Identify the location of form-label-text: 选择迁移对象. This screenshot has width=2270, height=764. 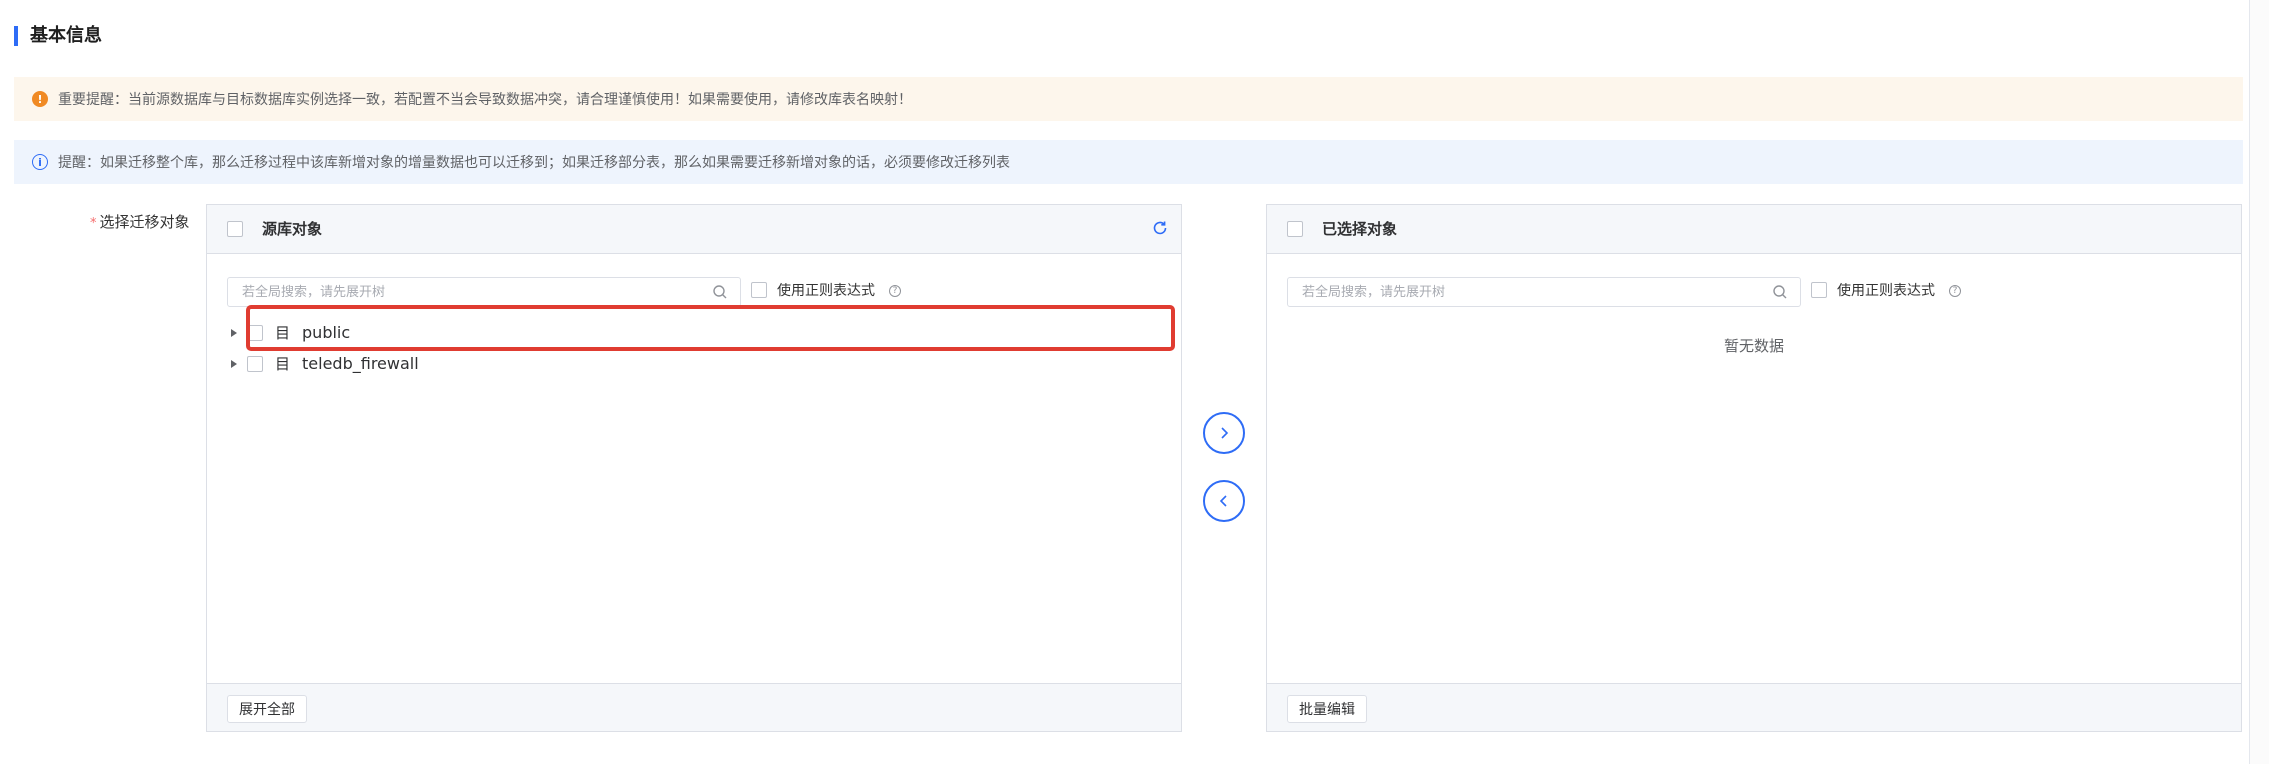
(144, 222).